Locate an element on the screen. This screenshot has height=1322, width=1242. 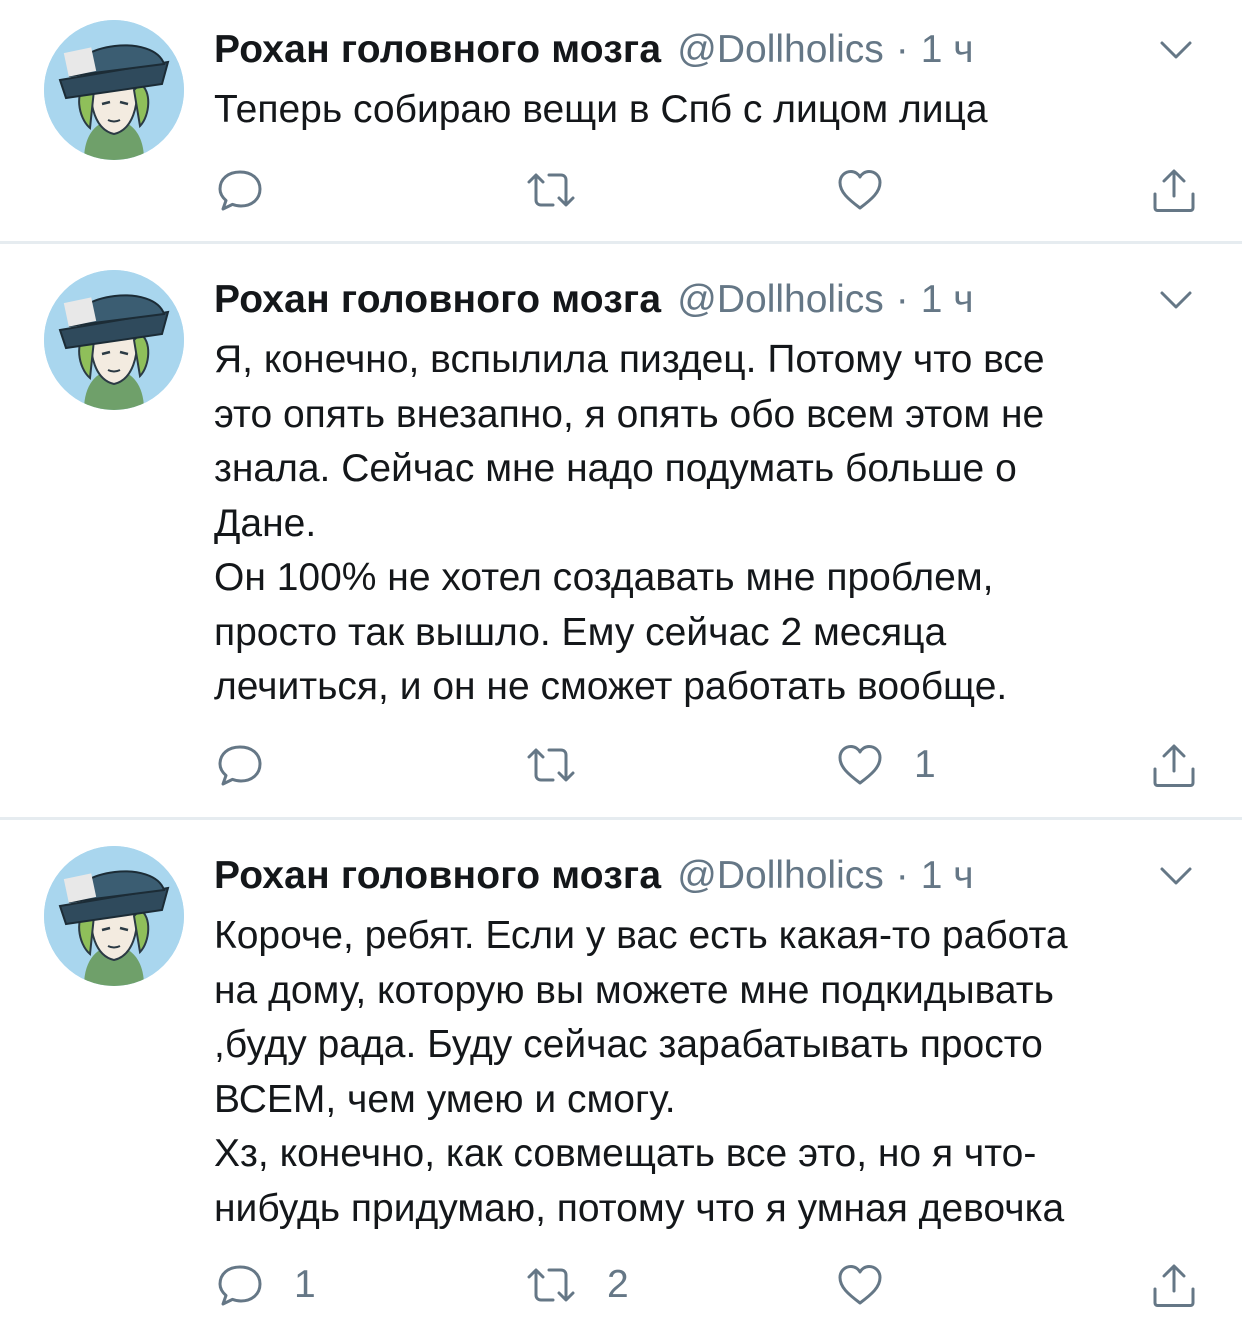
tweet-text-line: Он 100% не хотел создавать мне проблем, is located at coordinates (604, 577).